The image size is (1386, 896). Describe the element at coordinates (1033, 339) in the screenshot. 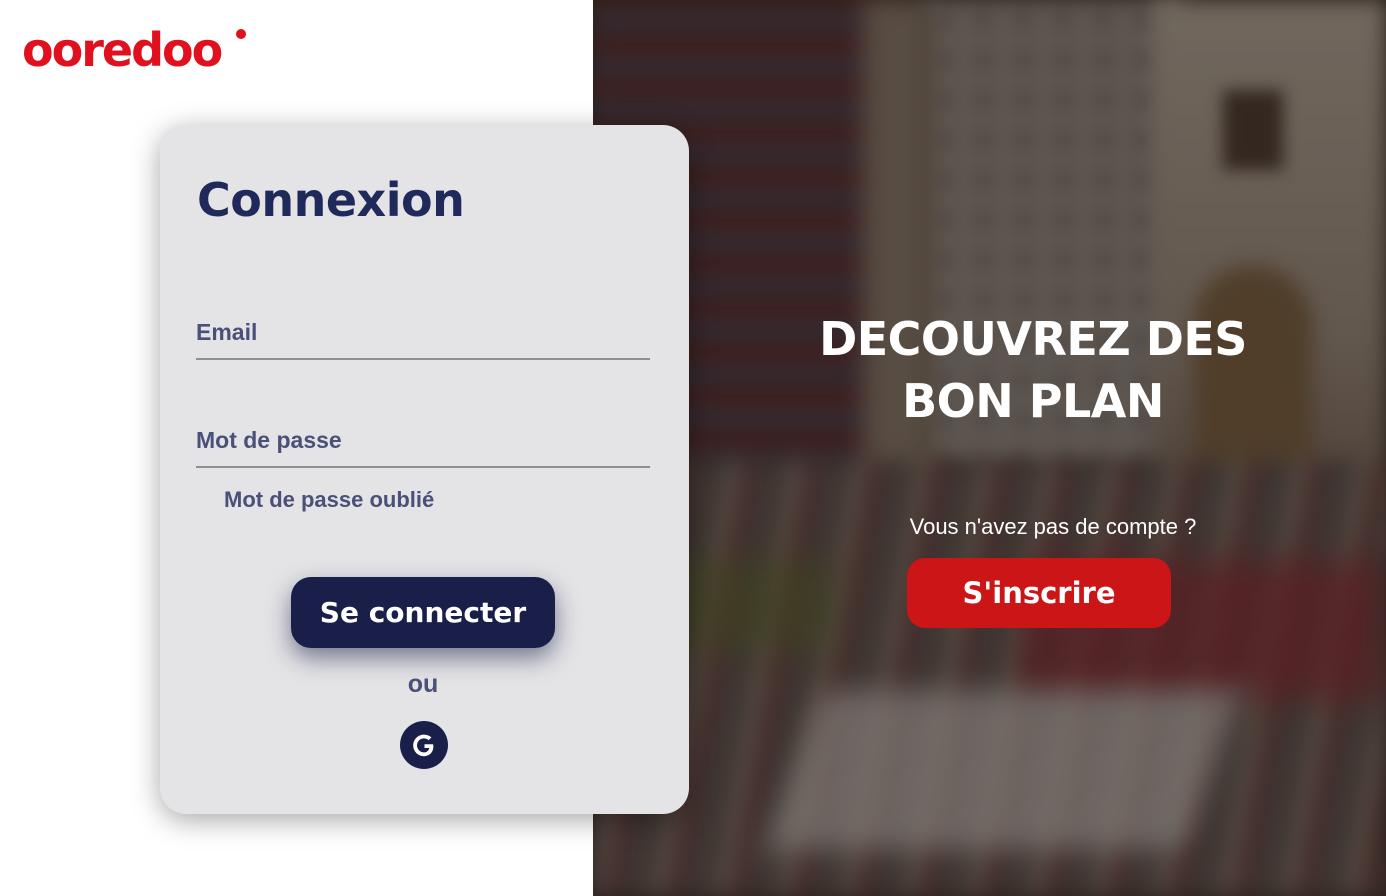

I see `hero-headline-line-1: DECOUVREZ DES` at that location.